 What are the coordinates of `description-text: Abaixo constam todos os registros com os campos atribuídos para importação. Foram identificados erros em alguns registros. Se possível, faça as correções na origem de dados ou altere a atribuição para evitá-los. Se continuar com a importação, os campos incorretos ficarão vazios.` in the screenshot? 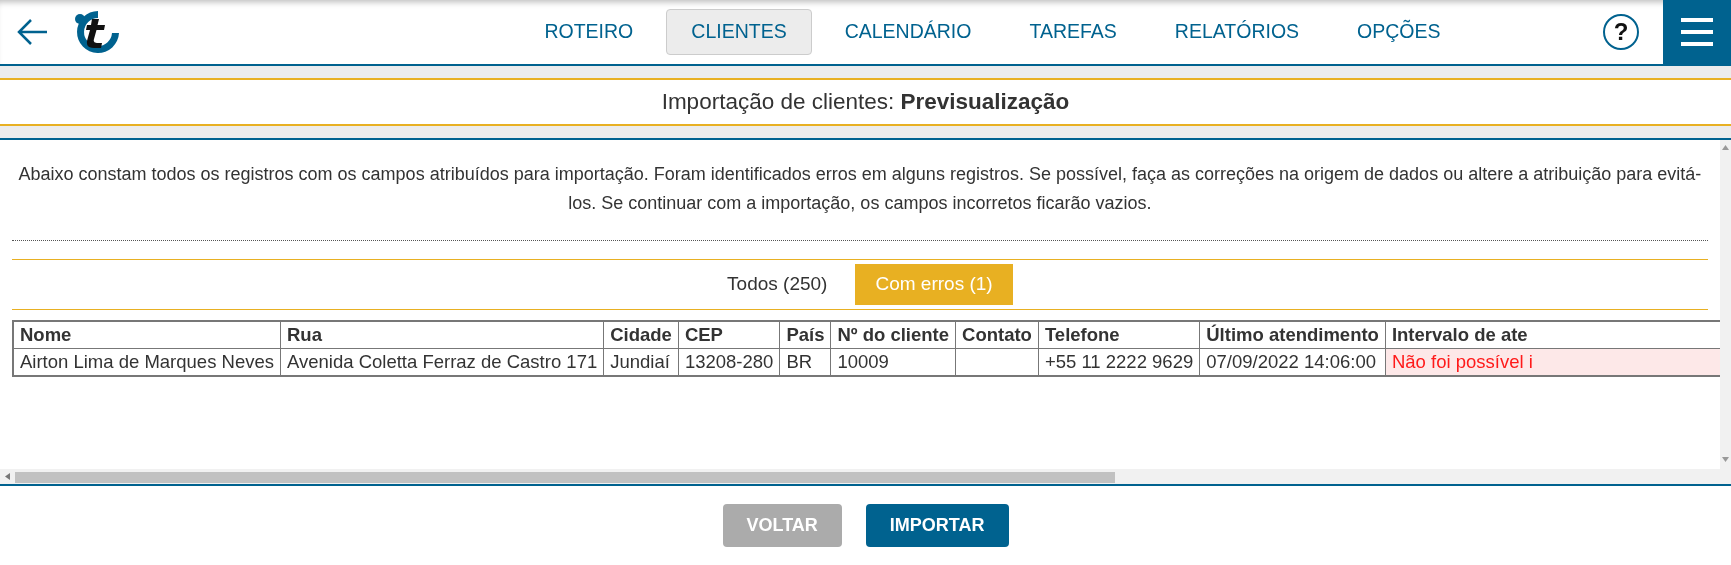 It's located at (860, 189).